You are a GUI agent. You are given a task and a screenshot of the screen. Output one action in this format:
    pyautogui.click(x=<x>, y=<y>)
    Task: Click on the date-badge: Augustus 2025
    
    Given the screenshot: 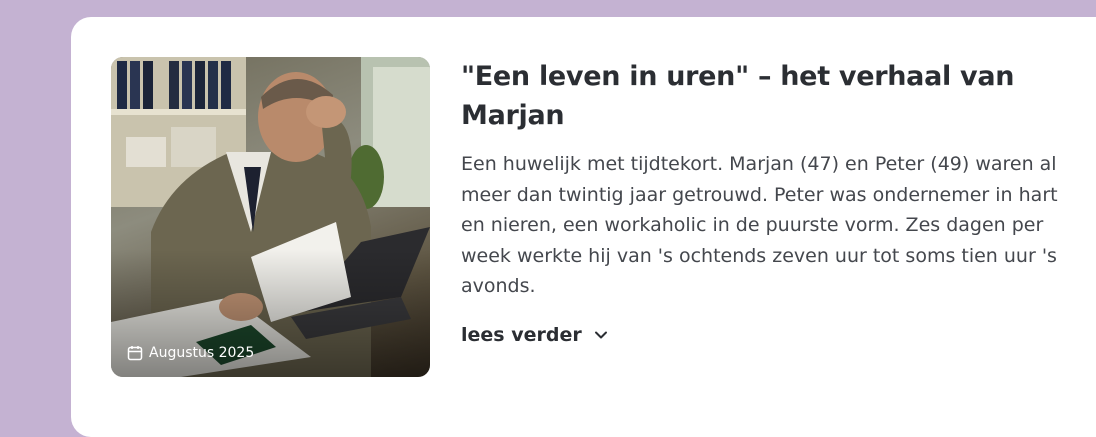 What is the action you would take?
    pyautogui.click(x=190, y=353)
    